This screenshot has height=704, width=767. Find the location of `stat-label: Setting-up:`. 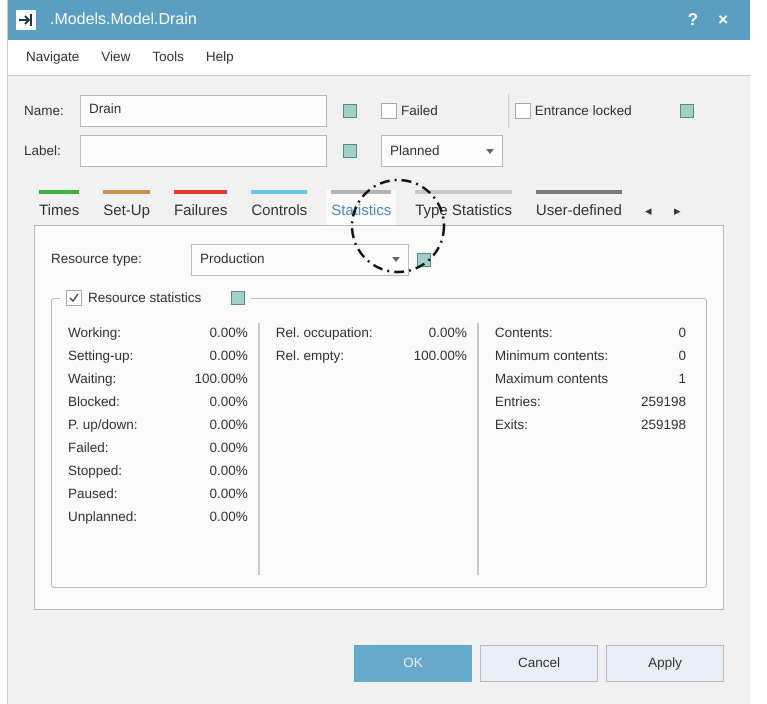

stat-label: Setting-up: is located at coordinates (101, 355).